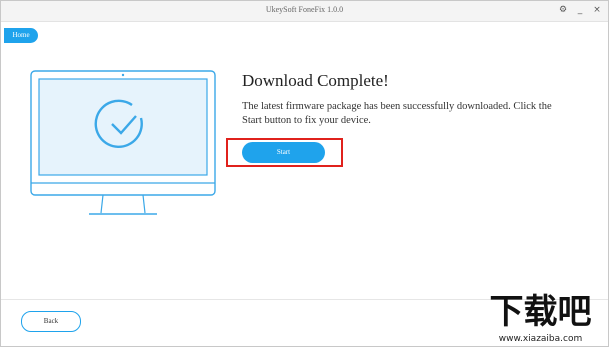 Image resolution: width=609 pixels, height=347 pixels. What do you see at coordinates (283, 152) in the screenshot?
I see `start-button: Start` at bounding box center [283, 152].